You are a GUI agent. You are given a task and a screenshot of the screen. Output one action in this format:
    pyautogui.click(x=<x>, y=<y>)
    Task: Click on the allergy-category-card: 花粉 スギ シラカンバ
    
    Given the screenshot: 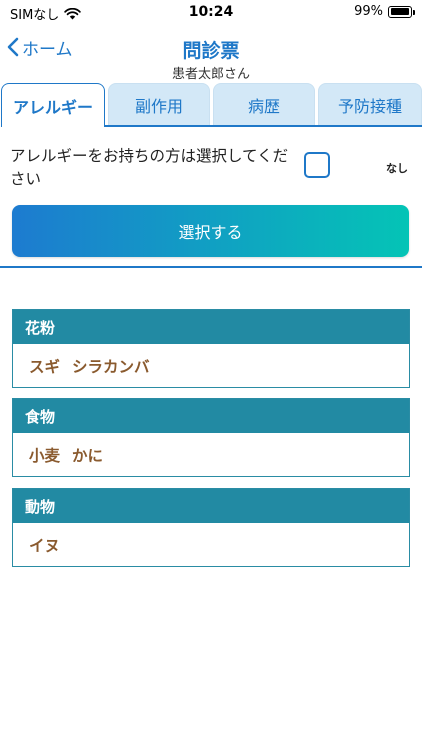 What is the action you would take?
    pyautogui.click(x=211, y=348)
    